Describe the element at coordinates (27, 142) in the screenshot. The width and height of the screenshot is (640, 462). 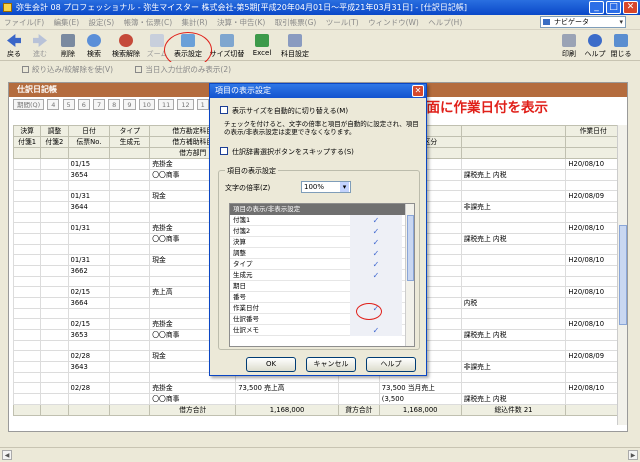
I see `table-cell: 付箋1` at that location.